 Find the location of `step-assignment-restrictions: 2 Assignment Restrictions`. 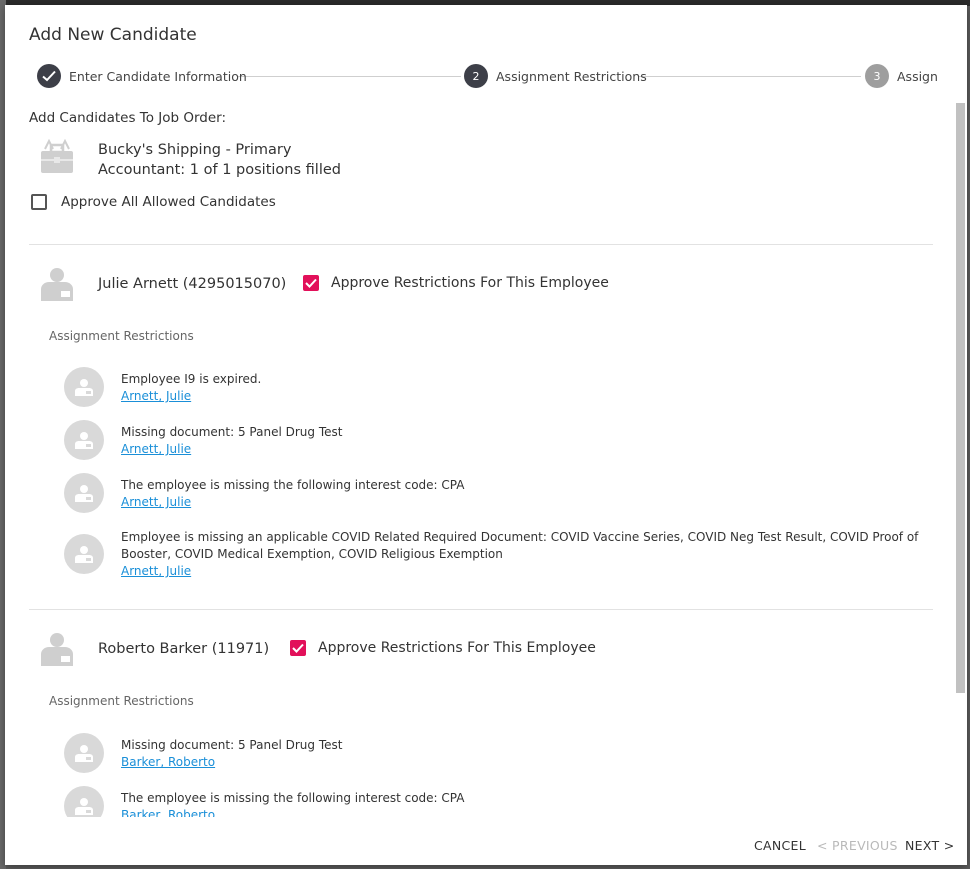

step-assignment-restrictions: 2 Assignment Restrictions is located at coordinates (555, 76).